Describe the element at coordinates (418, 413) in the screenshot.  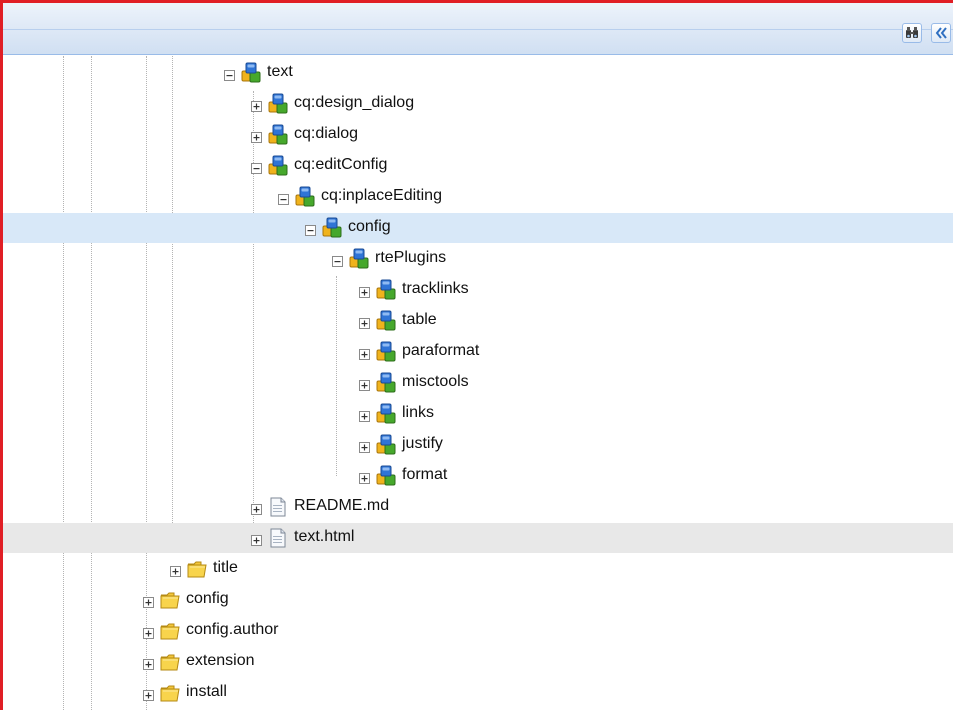
I see `tree-node-label: links` at that location.